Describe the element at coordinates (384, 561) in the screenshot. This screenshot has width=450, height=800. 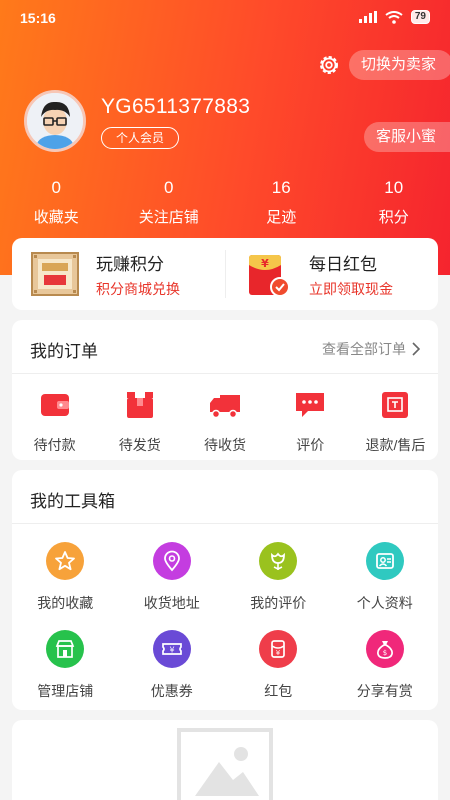
I see `profile-card-icon` at that location.